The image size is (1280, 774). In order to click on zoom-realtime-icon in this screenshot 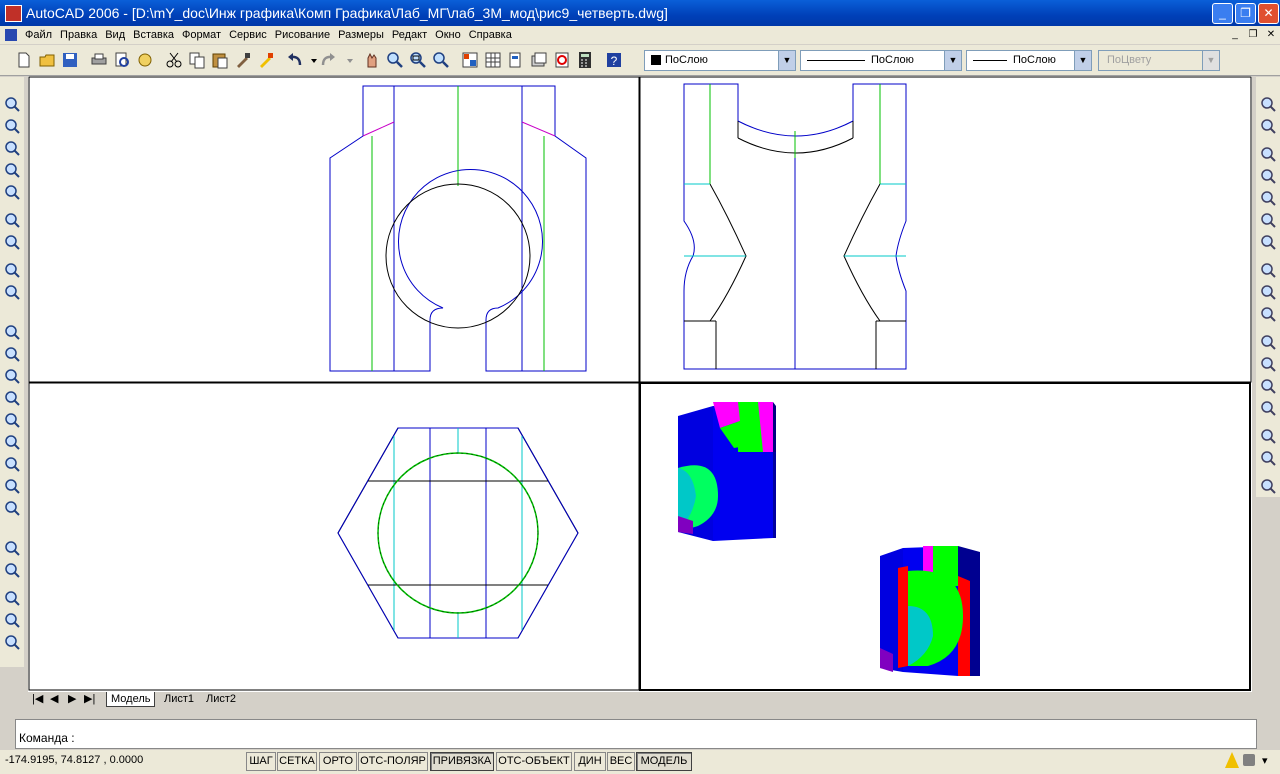, I will do `click(395, 60)`.